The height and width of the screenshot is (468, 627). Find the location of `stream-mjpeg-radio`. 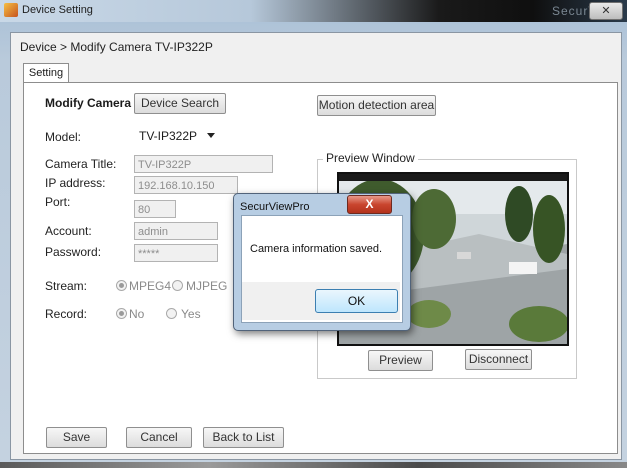

stream-mjpeg-radio is located at coordinates (177, 285).